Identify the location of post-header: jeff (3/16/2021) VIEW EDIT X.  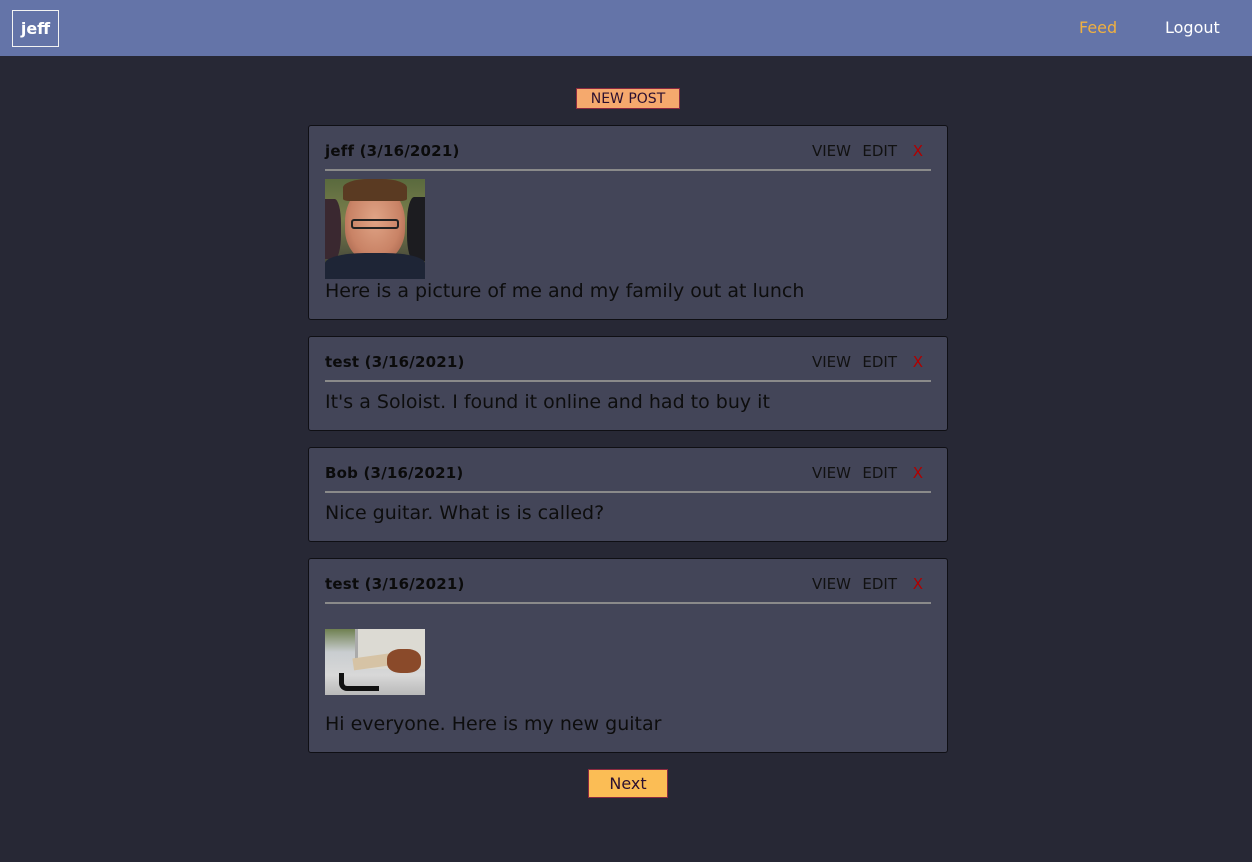
(628, 156).